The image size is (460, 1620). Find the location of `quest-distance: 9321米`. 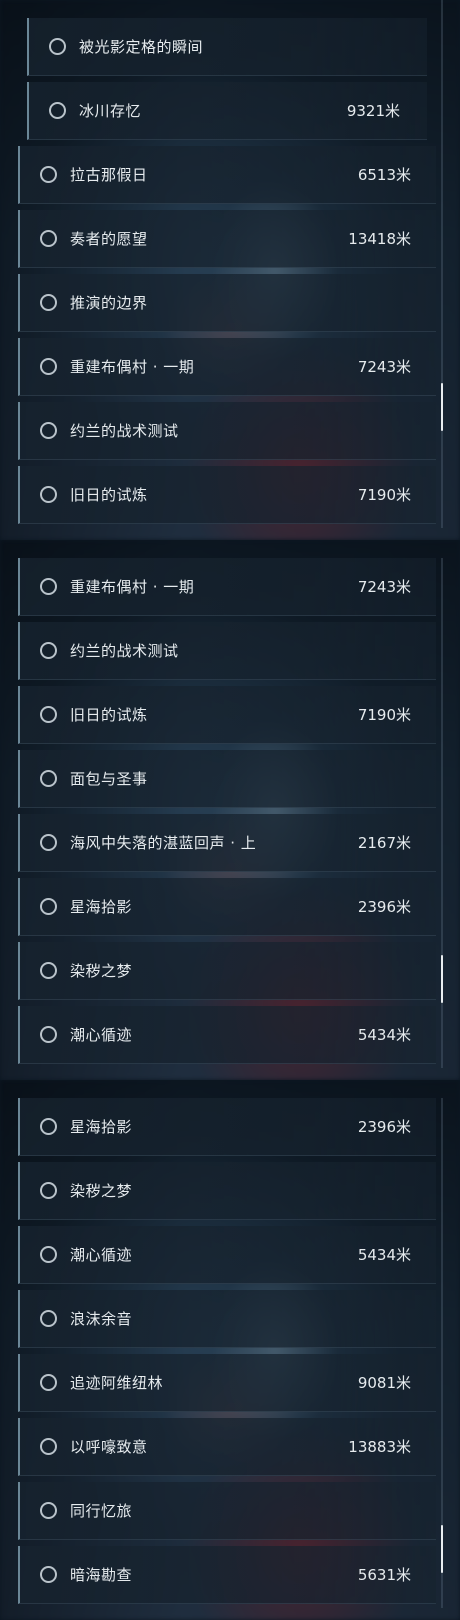

quest-distance: 9321米 is located at coordinates (373, 111).